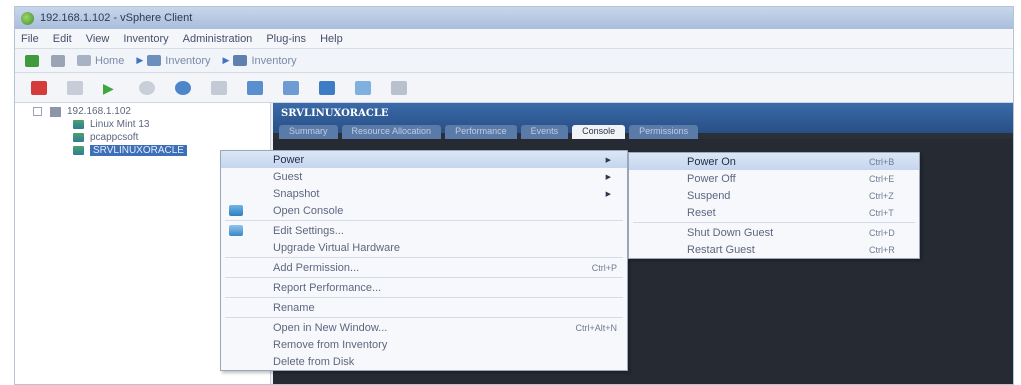 Image resolution: width=1021 pixels, height=385 pixels. What do you see at coordinates (514, 61) in the screenshot?
I see `navigation-bar: Home ▶ Inventory ▶ Inventory` at bounding box center [514, 61].